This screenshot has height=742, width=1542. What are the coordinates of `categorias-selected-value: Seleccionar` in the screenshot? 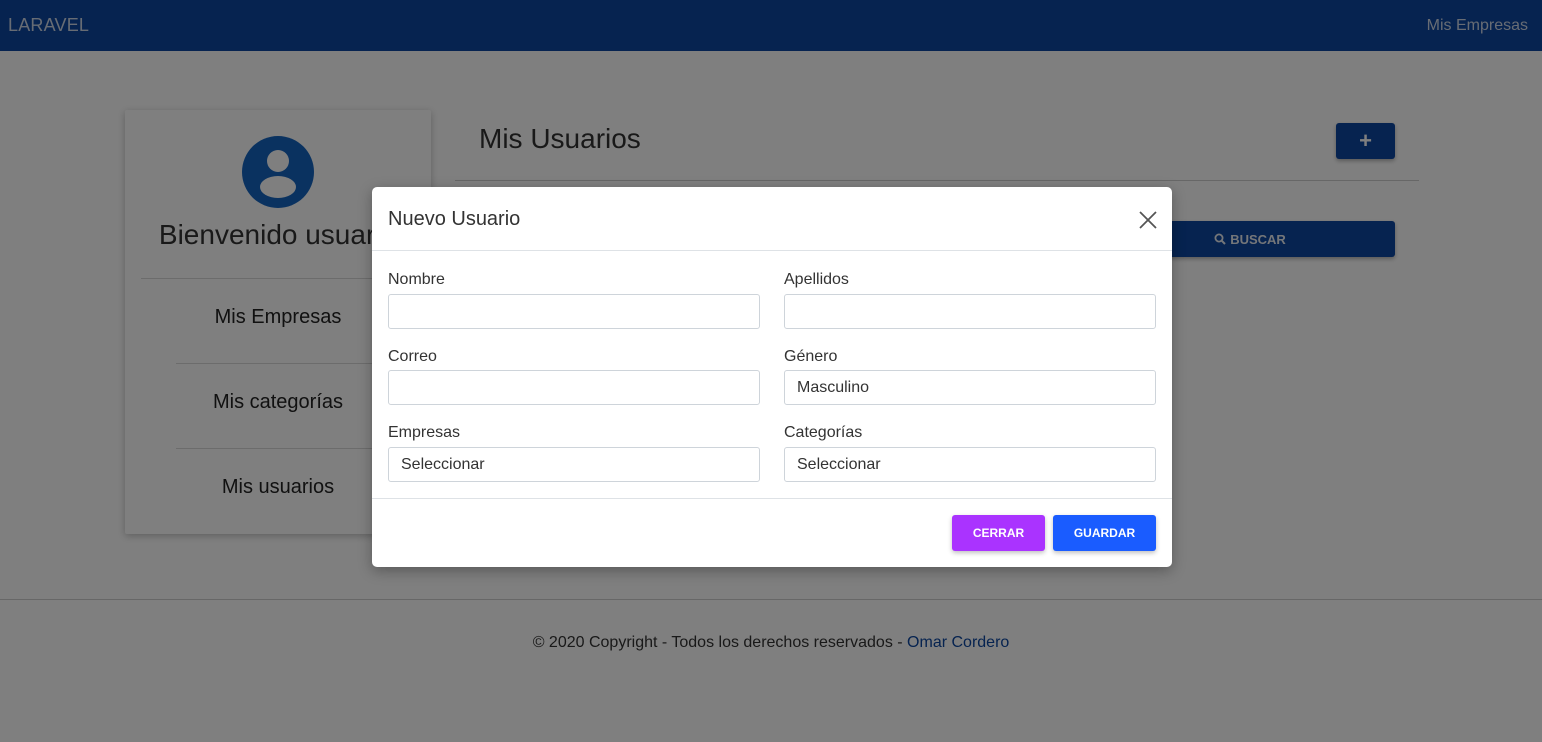 It's located at (839, 464).